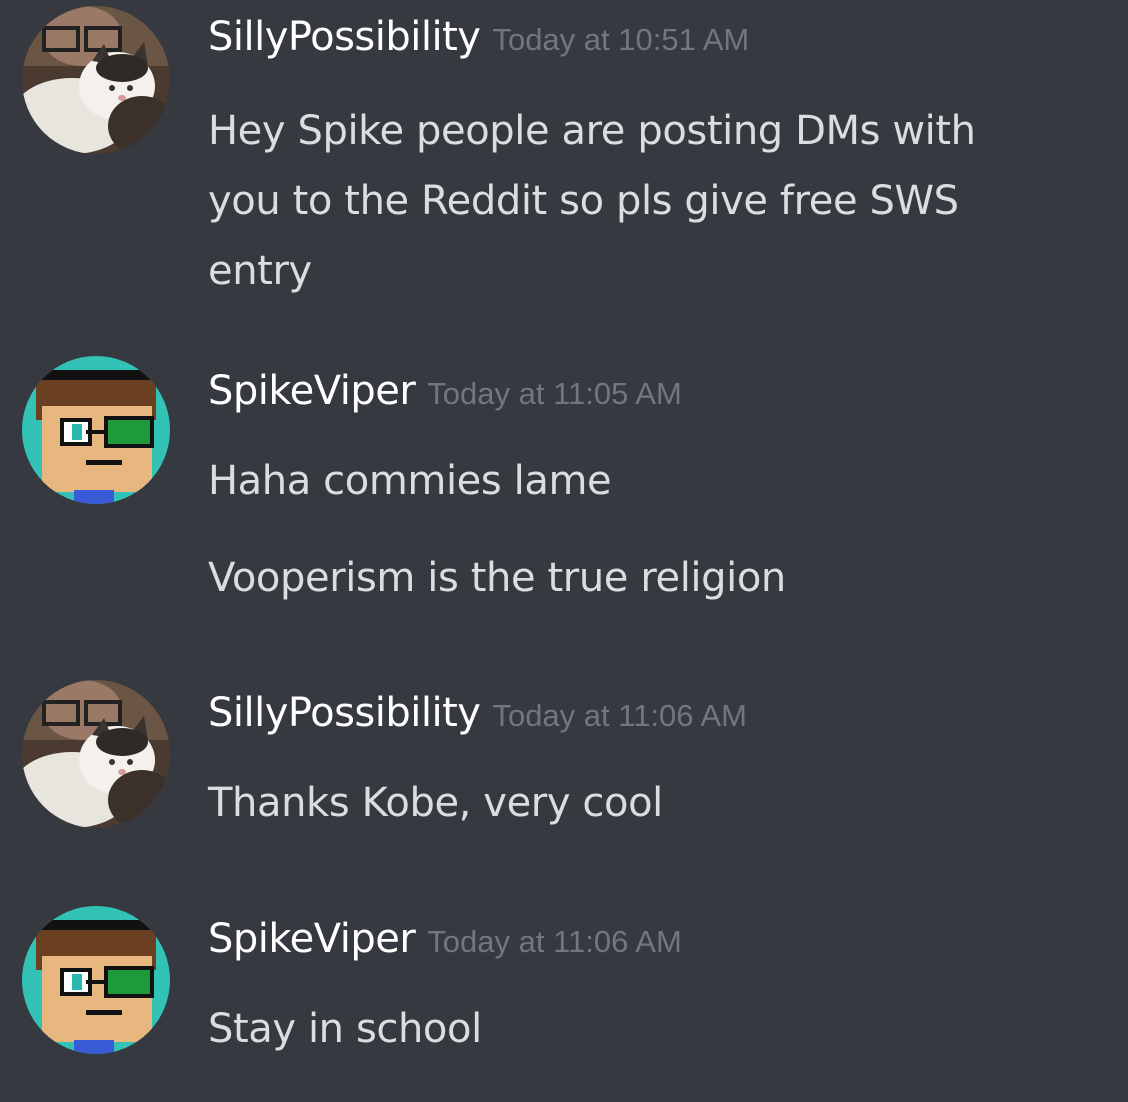 The width and height of the screenshot is (1128, 1102). Describe the element at coordinates (621, 39) in the screenshot. I see `timestamp: Today at 10:51 AM` at that location.